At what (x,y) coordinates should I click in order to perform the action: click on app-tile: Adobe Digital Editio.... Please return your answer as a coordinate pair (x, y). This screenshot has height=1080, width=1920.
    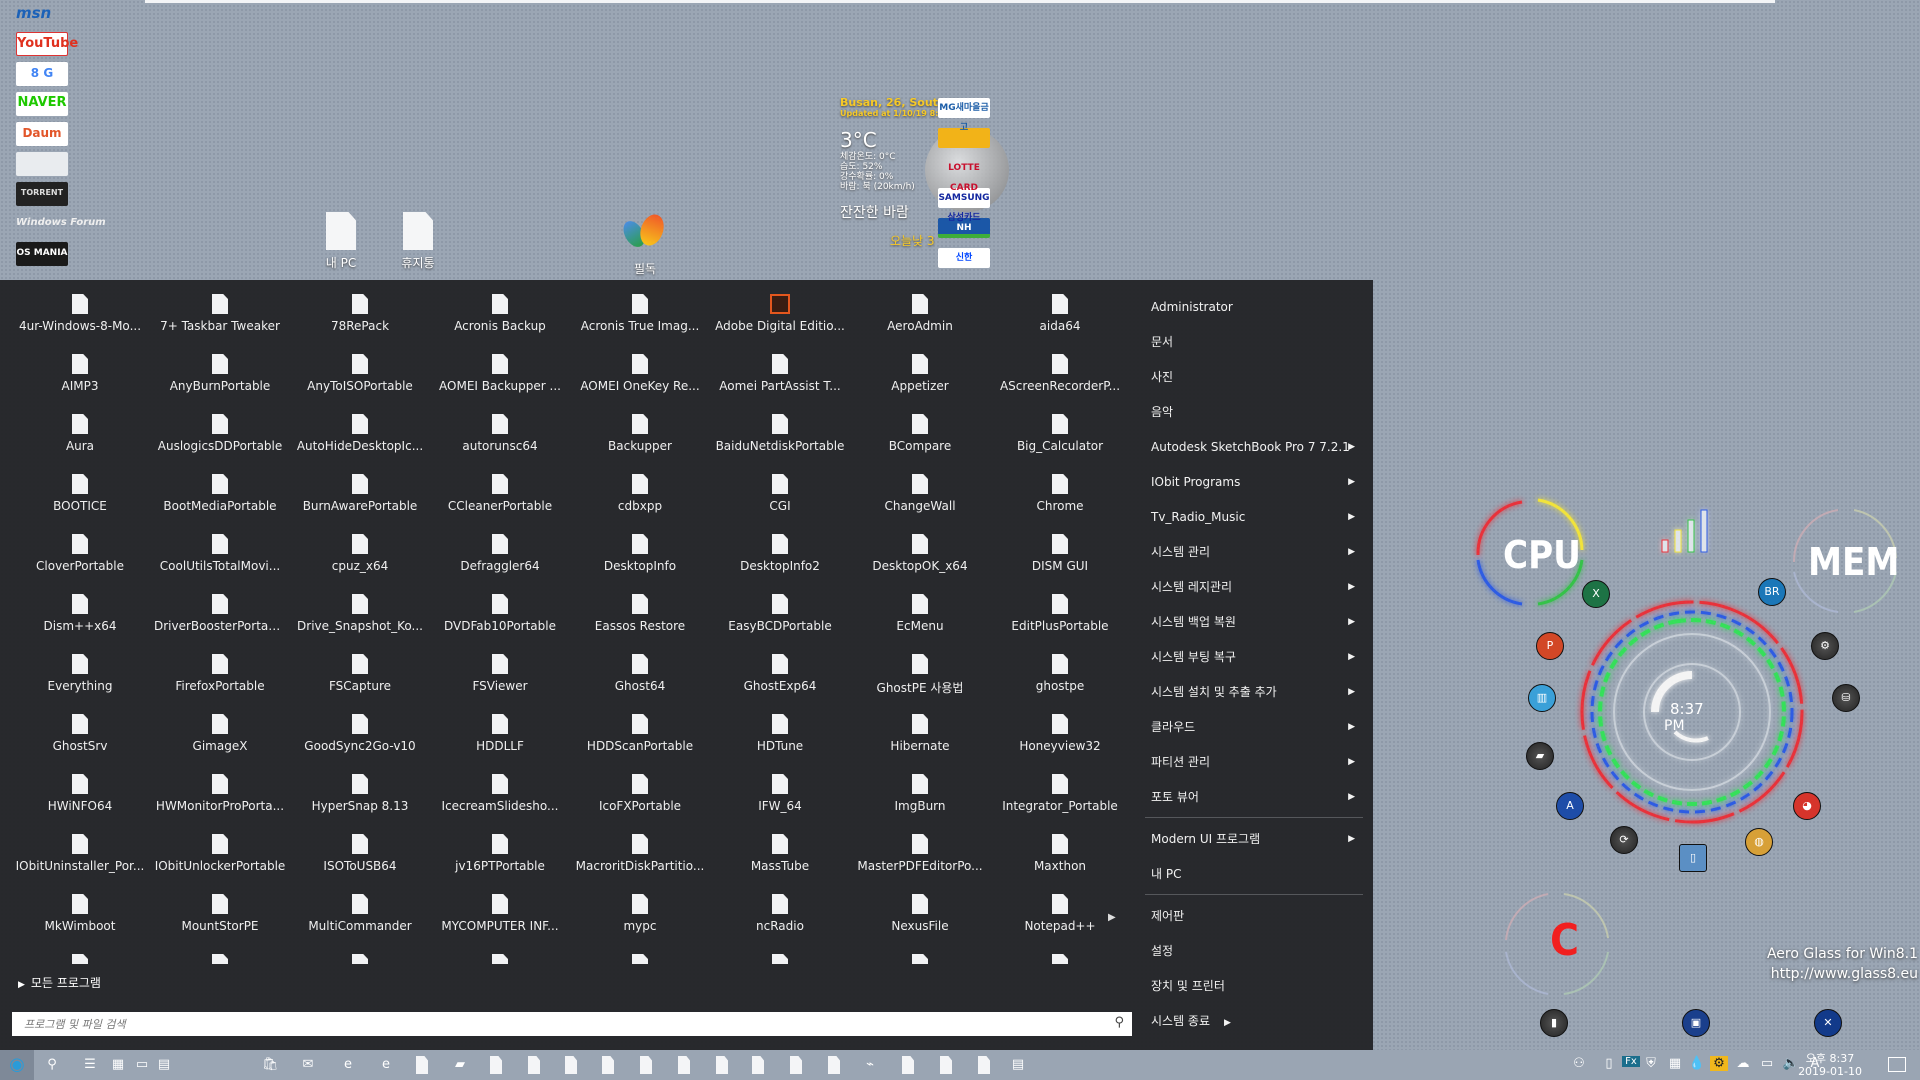
    Looking at the image, I should click on (780, 324).